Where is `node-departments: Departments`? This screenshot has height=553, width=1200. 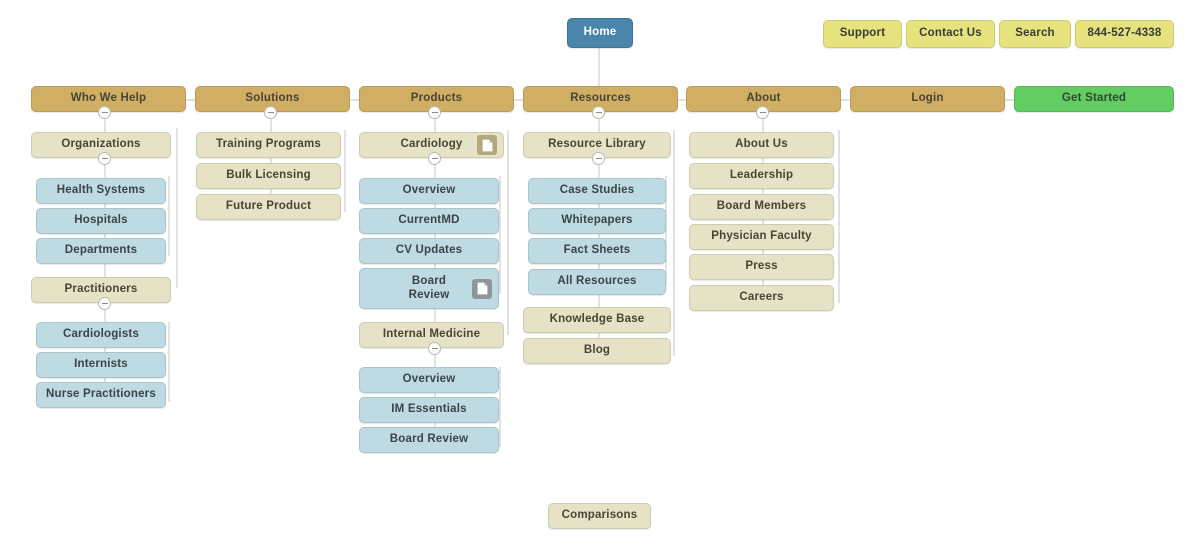
node-departments: Departments is located at coordinates (101, 251).